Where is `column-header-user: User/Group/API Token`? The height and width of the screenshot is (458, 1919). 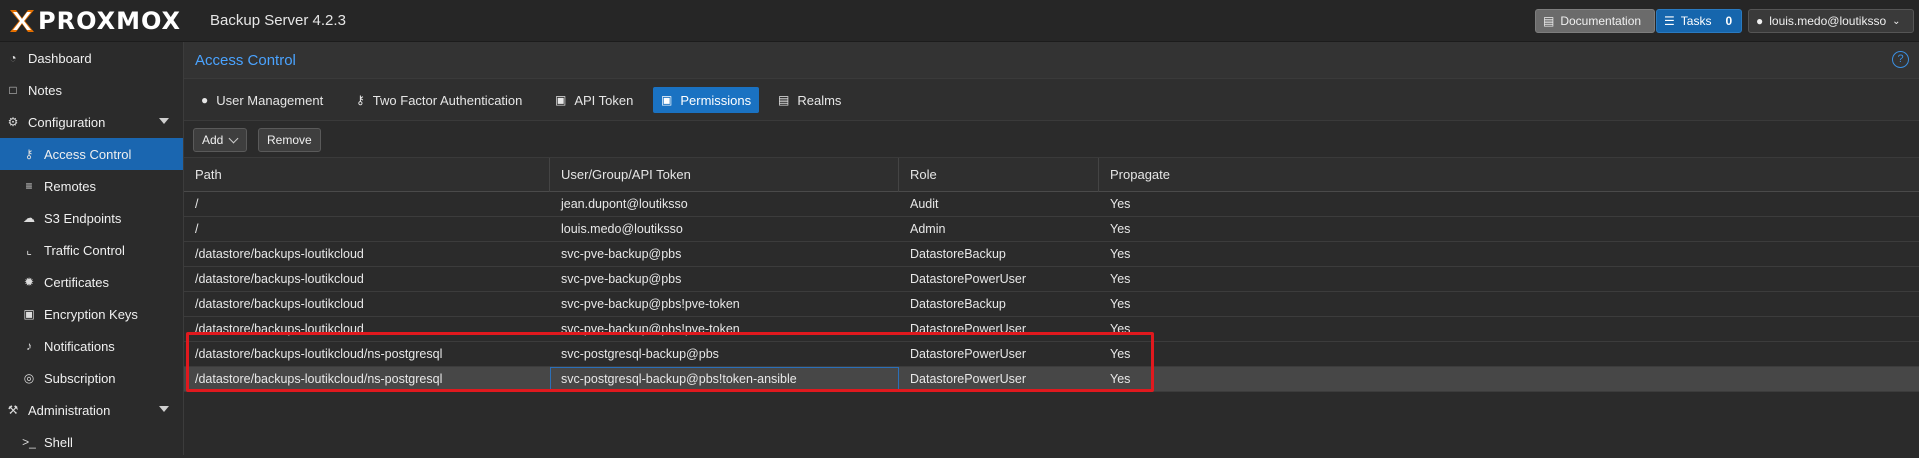 column-header-user: User/Group/API Token is located at coordinates (724, 175).